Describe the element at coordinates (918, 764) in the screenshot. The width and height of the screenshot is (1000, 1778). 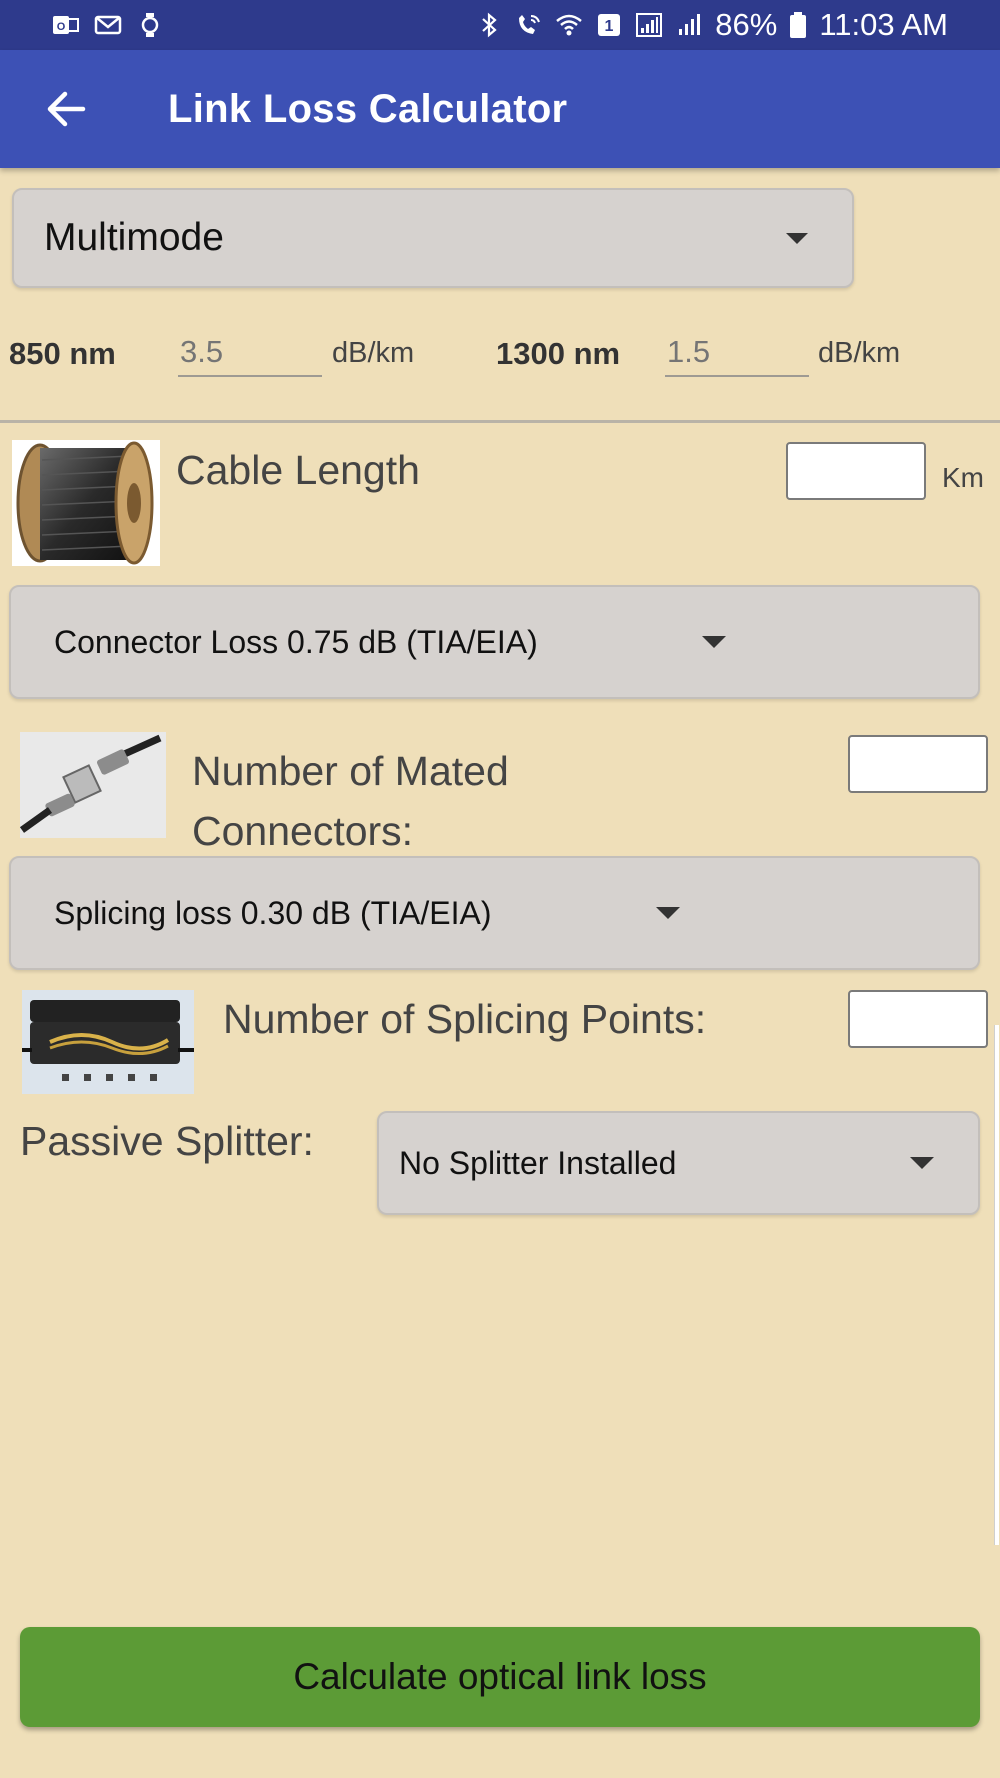
I see `mated-connectors-input` at that location.